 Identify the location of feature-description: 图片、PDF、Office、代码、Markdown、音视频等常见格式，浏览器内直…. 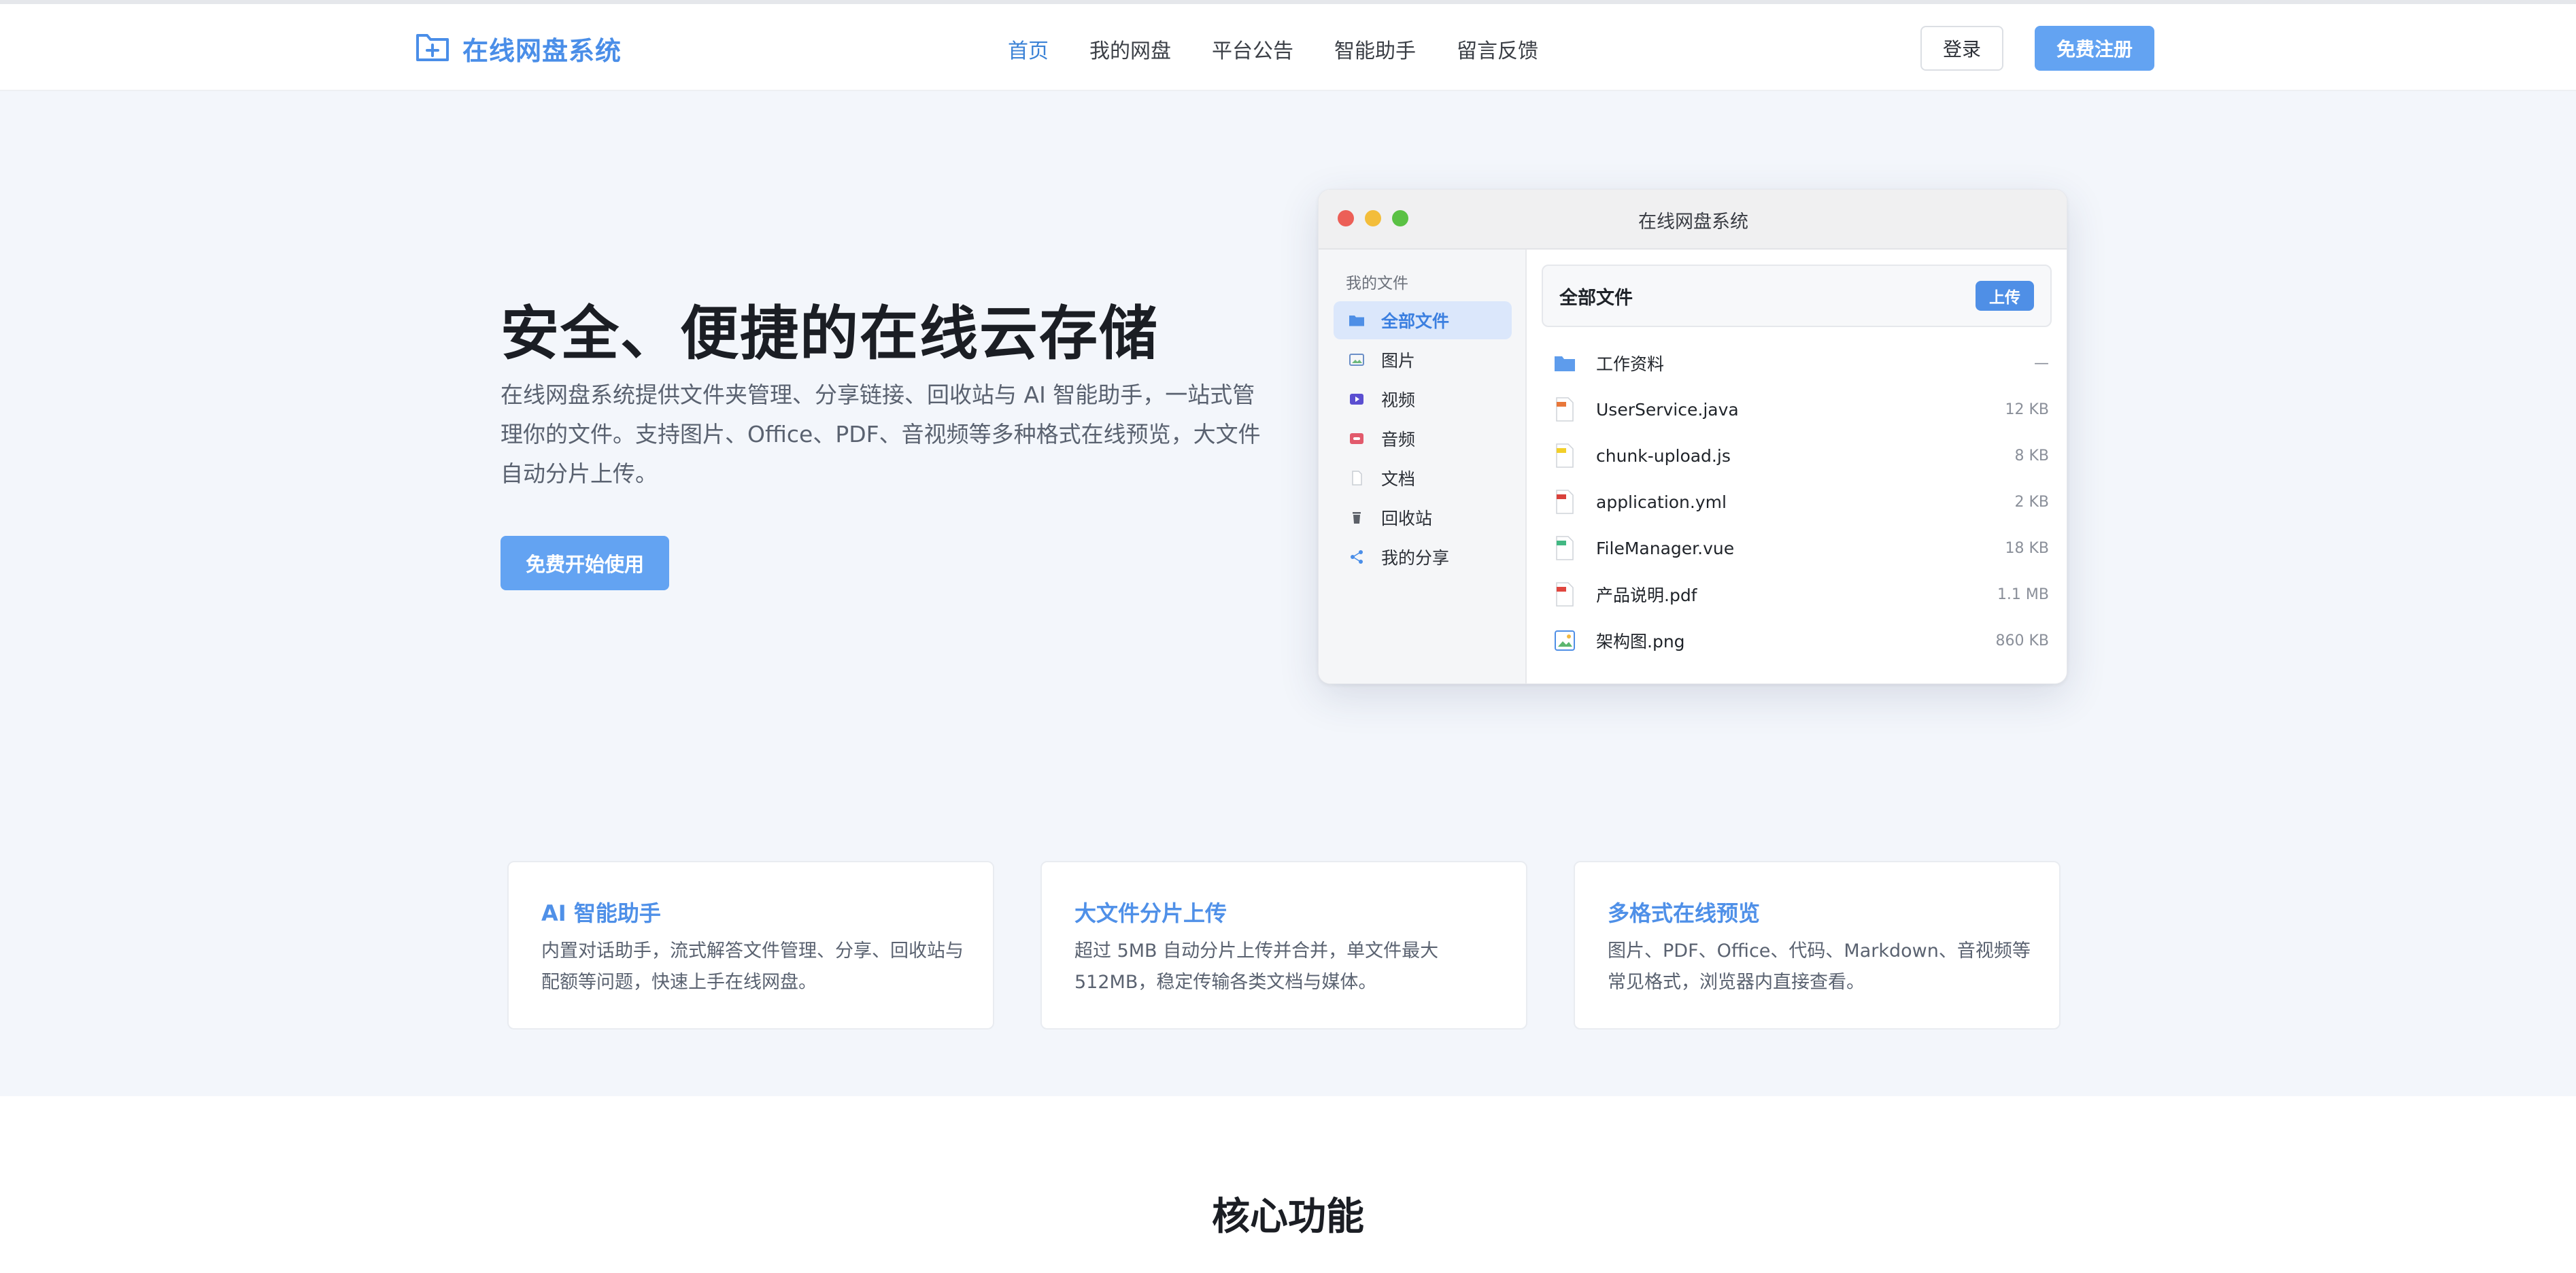
(1819, 967).